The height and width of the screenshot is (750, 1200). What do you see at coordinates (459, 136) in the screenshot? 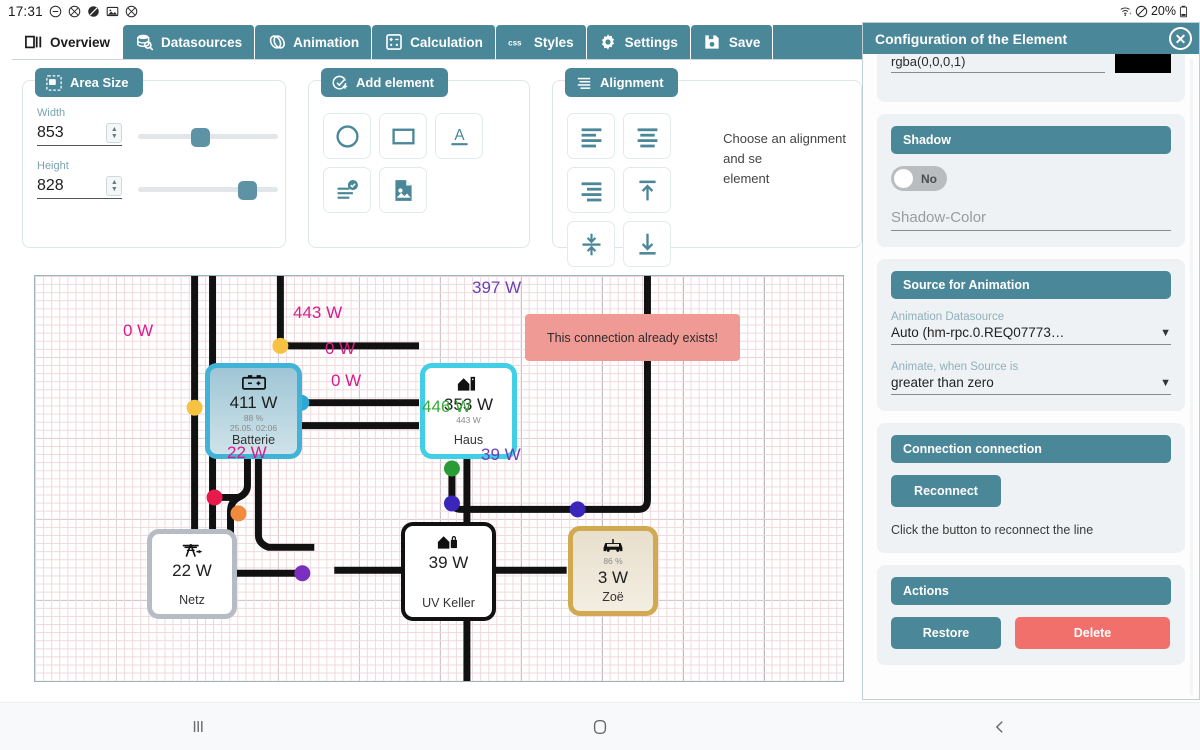
I see `text-letter-icon: A` at bounding box center [459, 136].